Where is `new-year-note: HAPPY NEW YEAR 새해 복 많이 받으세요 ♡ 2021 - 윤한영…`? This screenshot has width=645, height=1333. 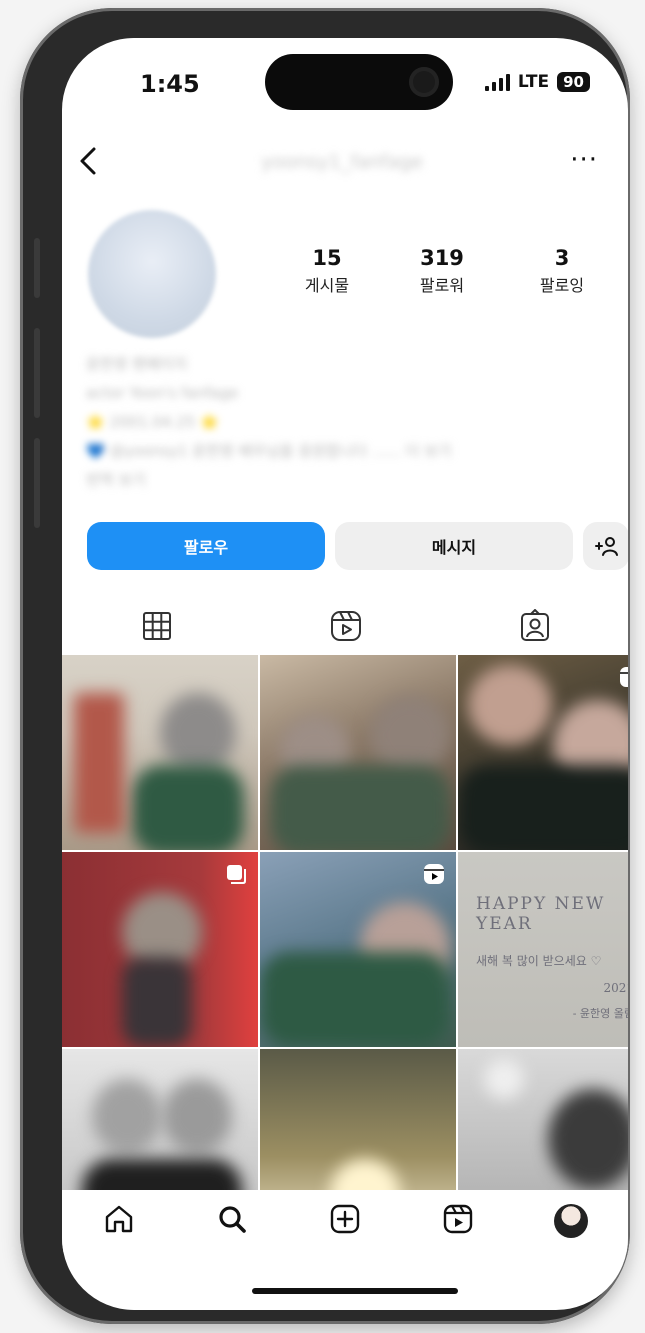 new-year-note: HAPPY NEW YEAR 새해 복 많이 받으세요 ♡ 2021 - 윤한영… is located at coordinates (543, 949).